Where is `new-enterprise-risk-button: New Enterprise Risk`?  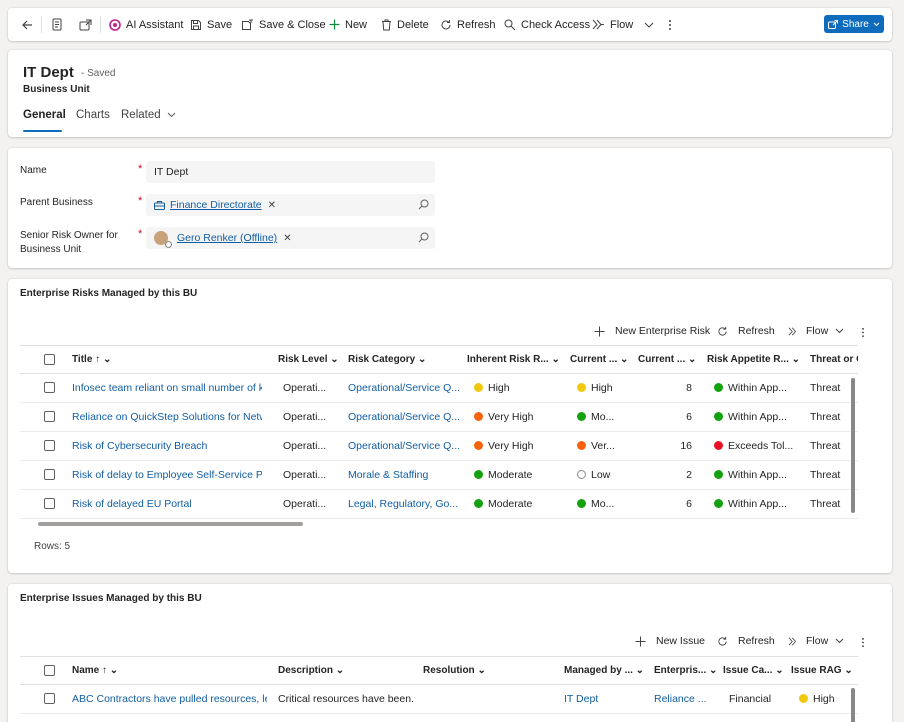 new-enterprise-risk-button: New Enterprise Risk is located at coordinates (652, 331).